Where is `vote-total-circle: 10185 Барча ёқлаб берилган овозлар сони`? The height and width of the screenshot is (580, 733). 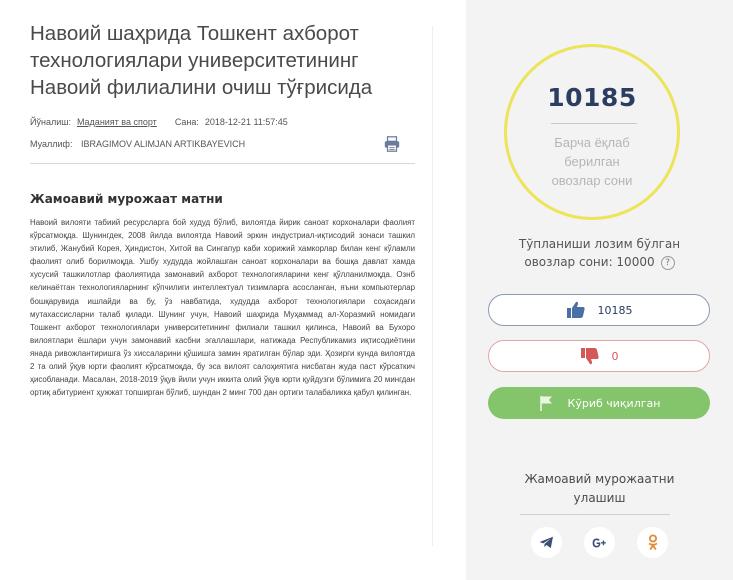
vote-total-circle: 10185 Барча ёқлаб берилган овозлар сони is located at coordinates (592, 132).